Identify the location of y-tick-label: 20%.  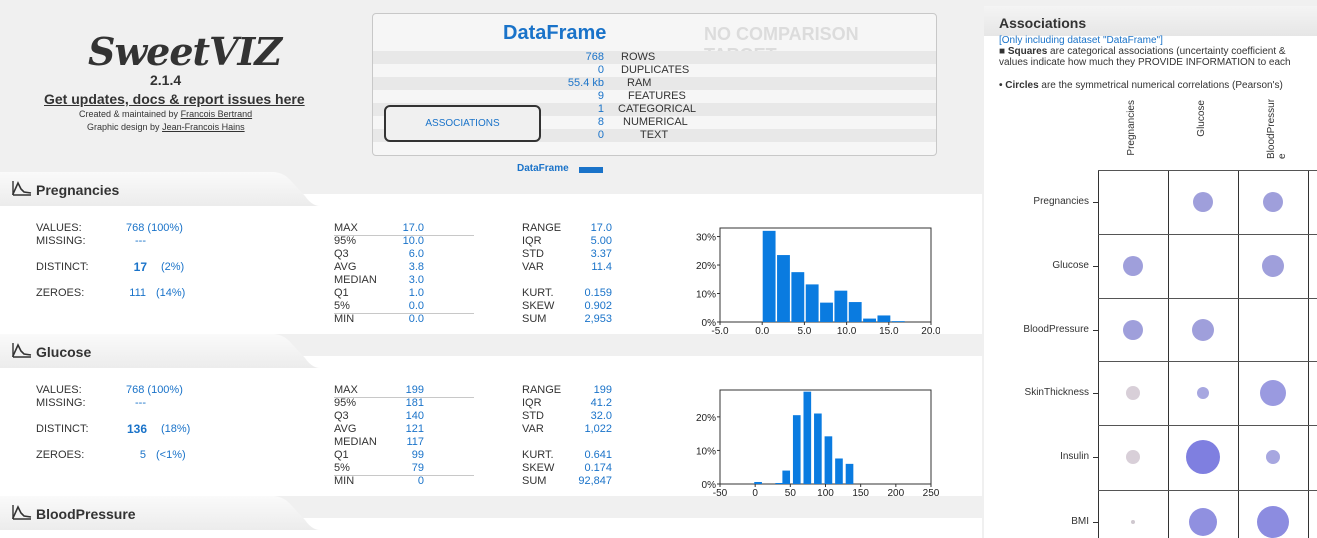
(706, 418).